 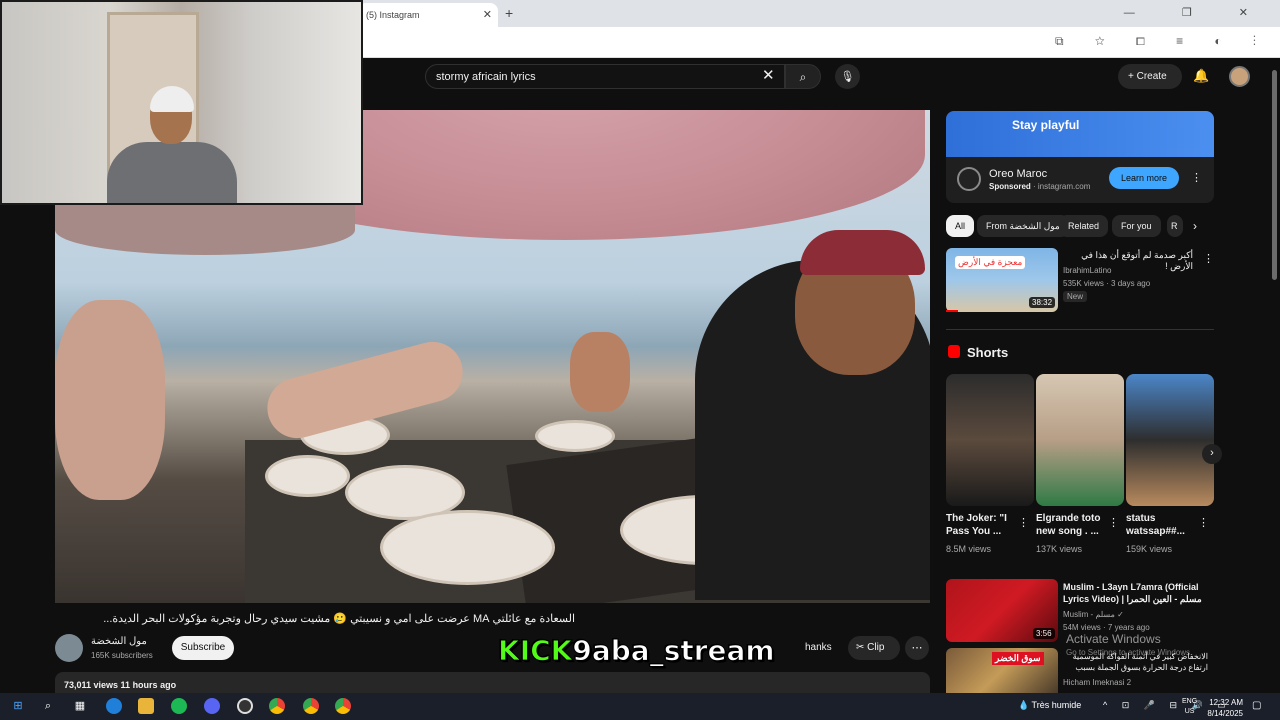 What do you see at coordinates (917, 648) in the screenshot?
I see `more-actions-button: ⋯` at bounding box center [917, 648].